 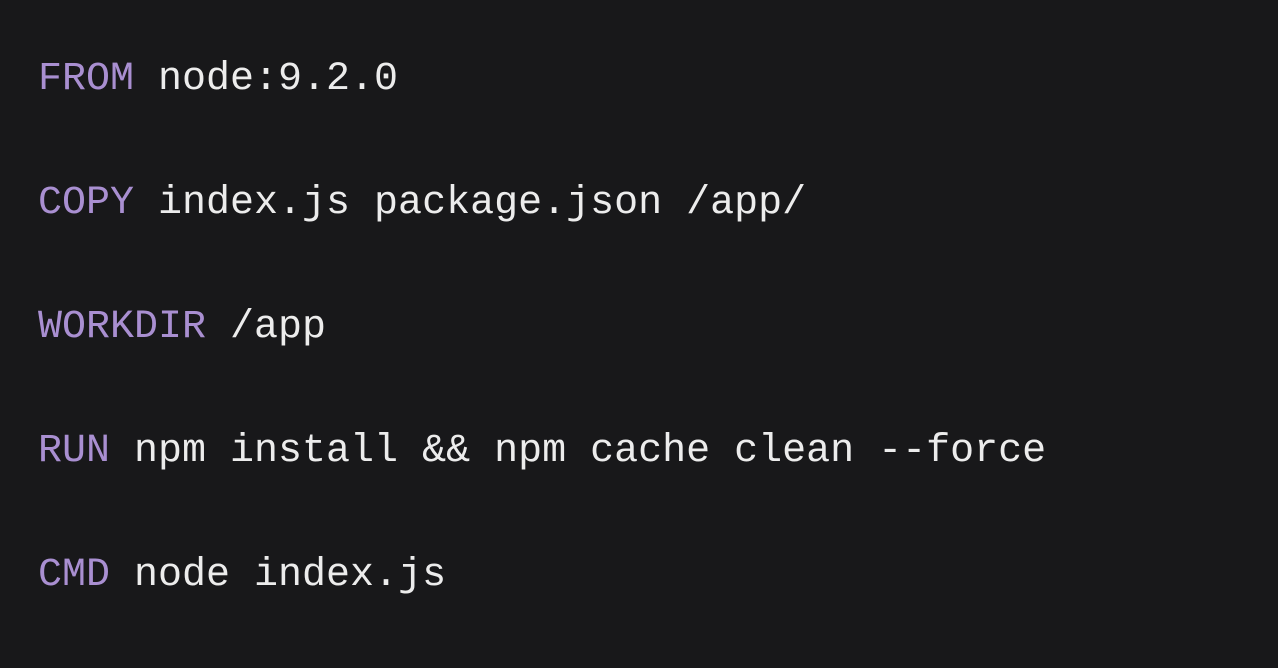 What do you see at coordinates (278, 575) in the screenshot?
I see `args-cmd: node index.js` at bounding box center [278, 575].